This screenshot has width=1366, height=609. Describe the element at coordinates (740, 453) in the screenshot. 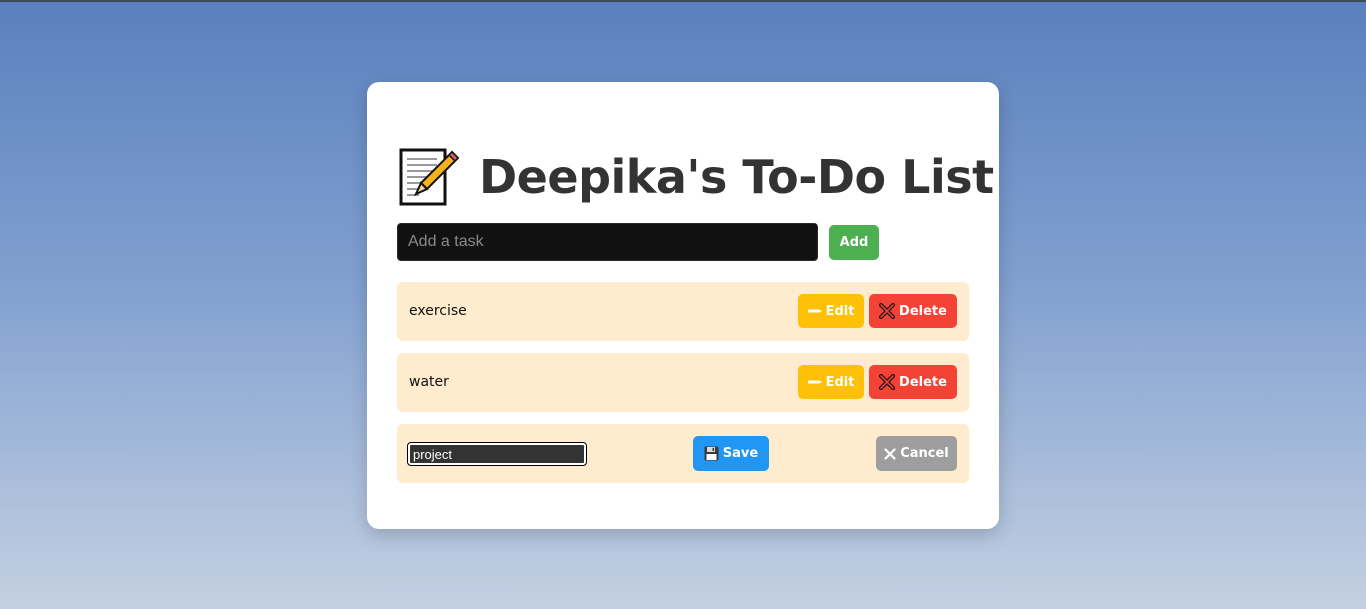

I see `save-label: Save` at that location.